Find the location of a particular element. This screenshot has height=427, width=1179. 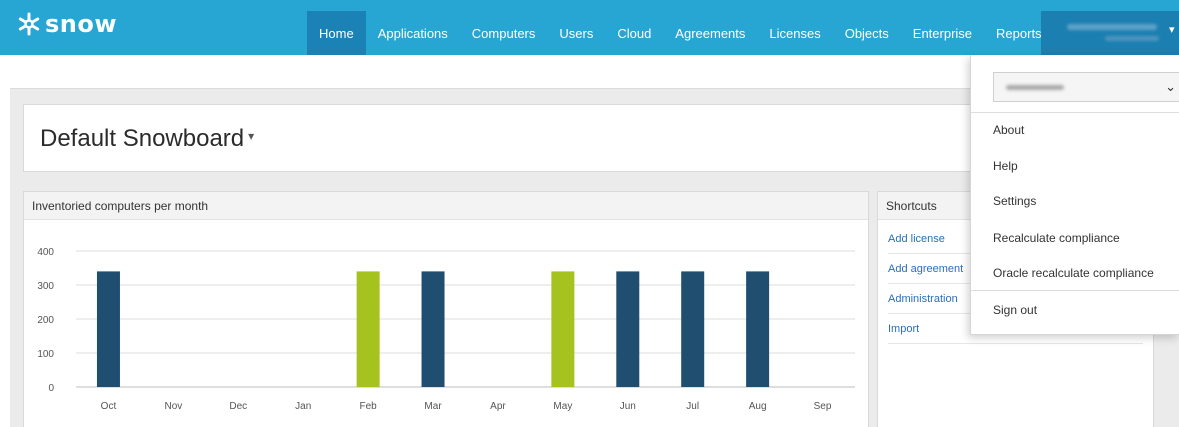

nav-computers: Computers is located at coordinates (504, 33).